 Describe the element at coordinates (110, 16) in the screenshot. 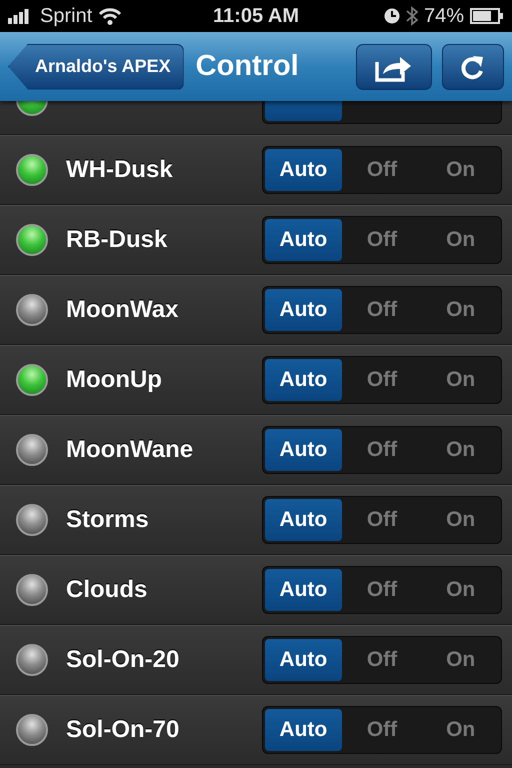

I see `wifi-icon` at that location.